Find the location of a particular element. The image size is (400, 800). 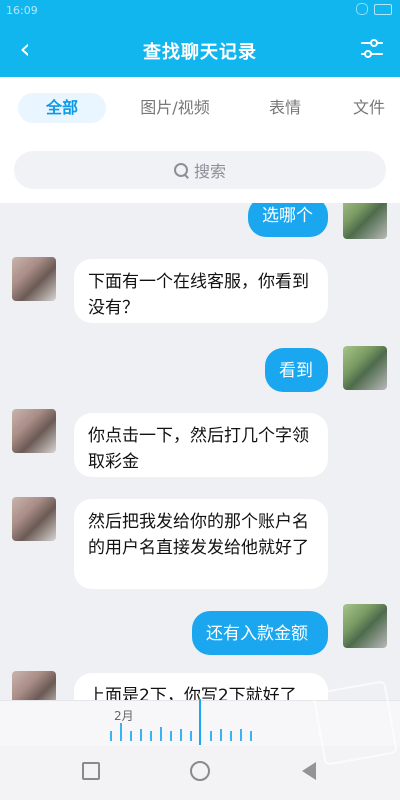

timeline-cursor is located at coordinates (200, 722).